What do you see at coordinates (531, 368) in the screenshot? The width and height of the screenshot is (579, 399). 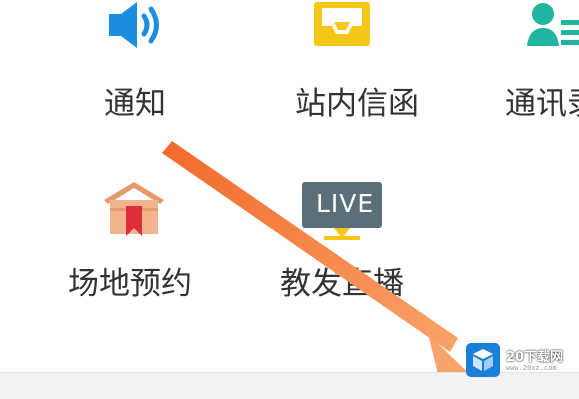 I see `watermark-url: www.20xz.com` at bounding box center [531, 368].